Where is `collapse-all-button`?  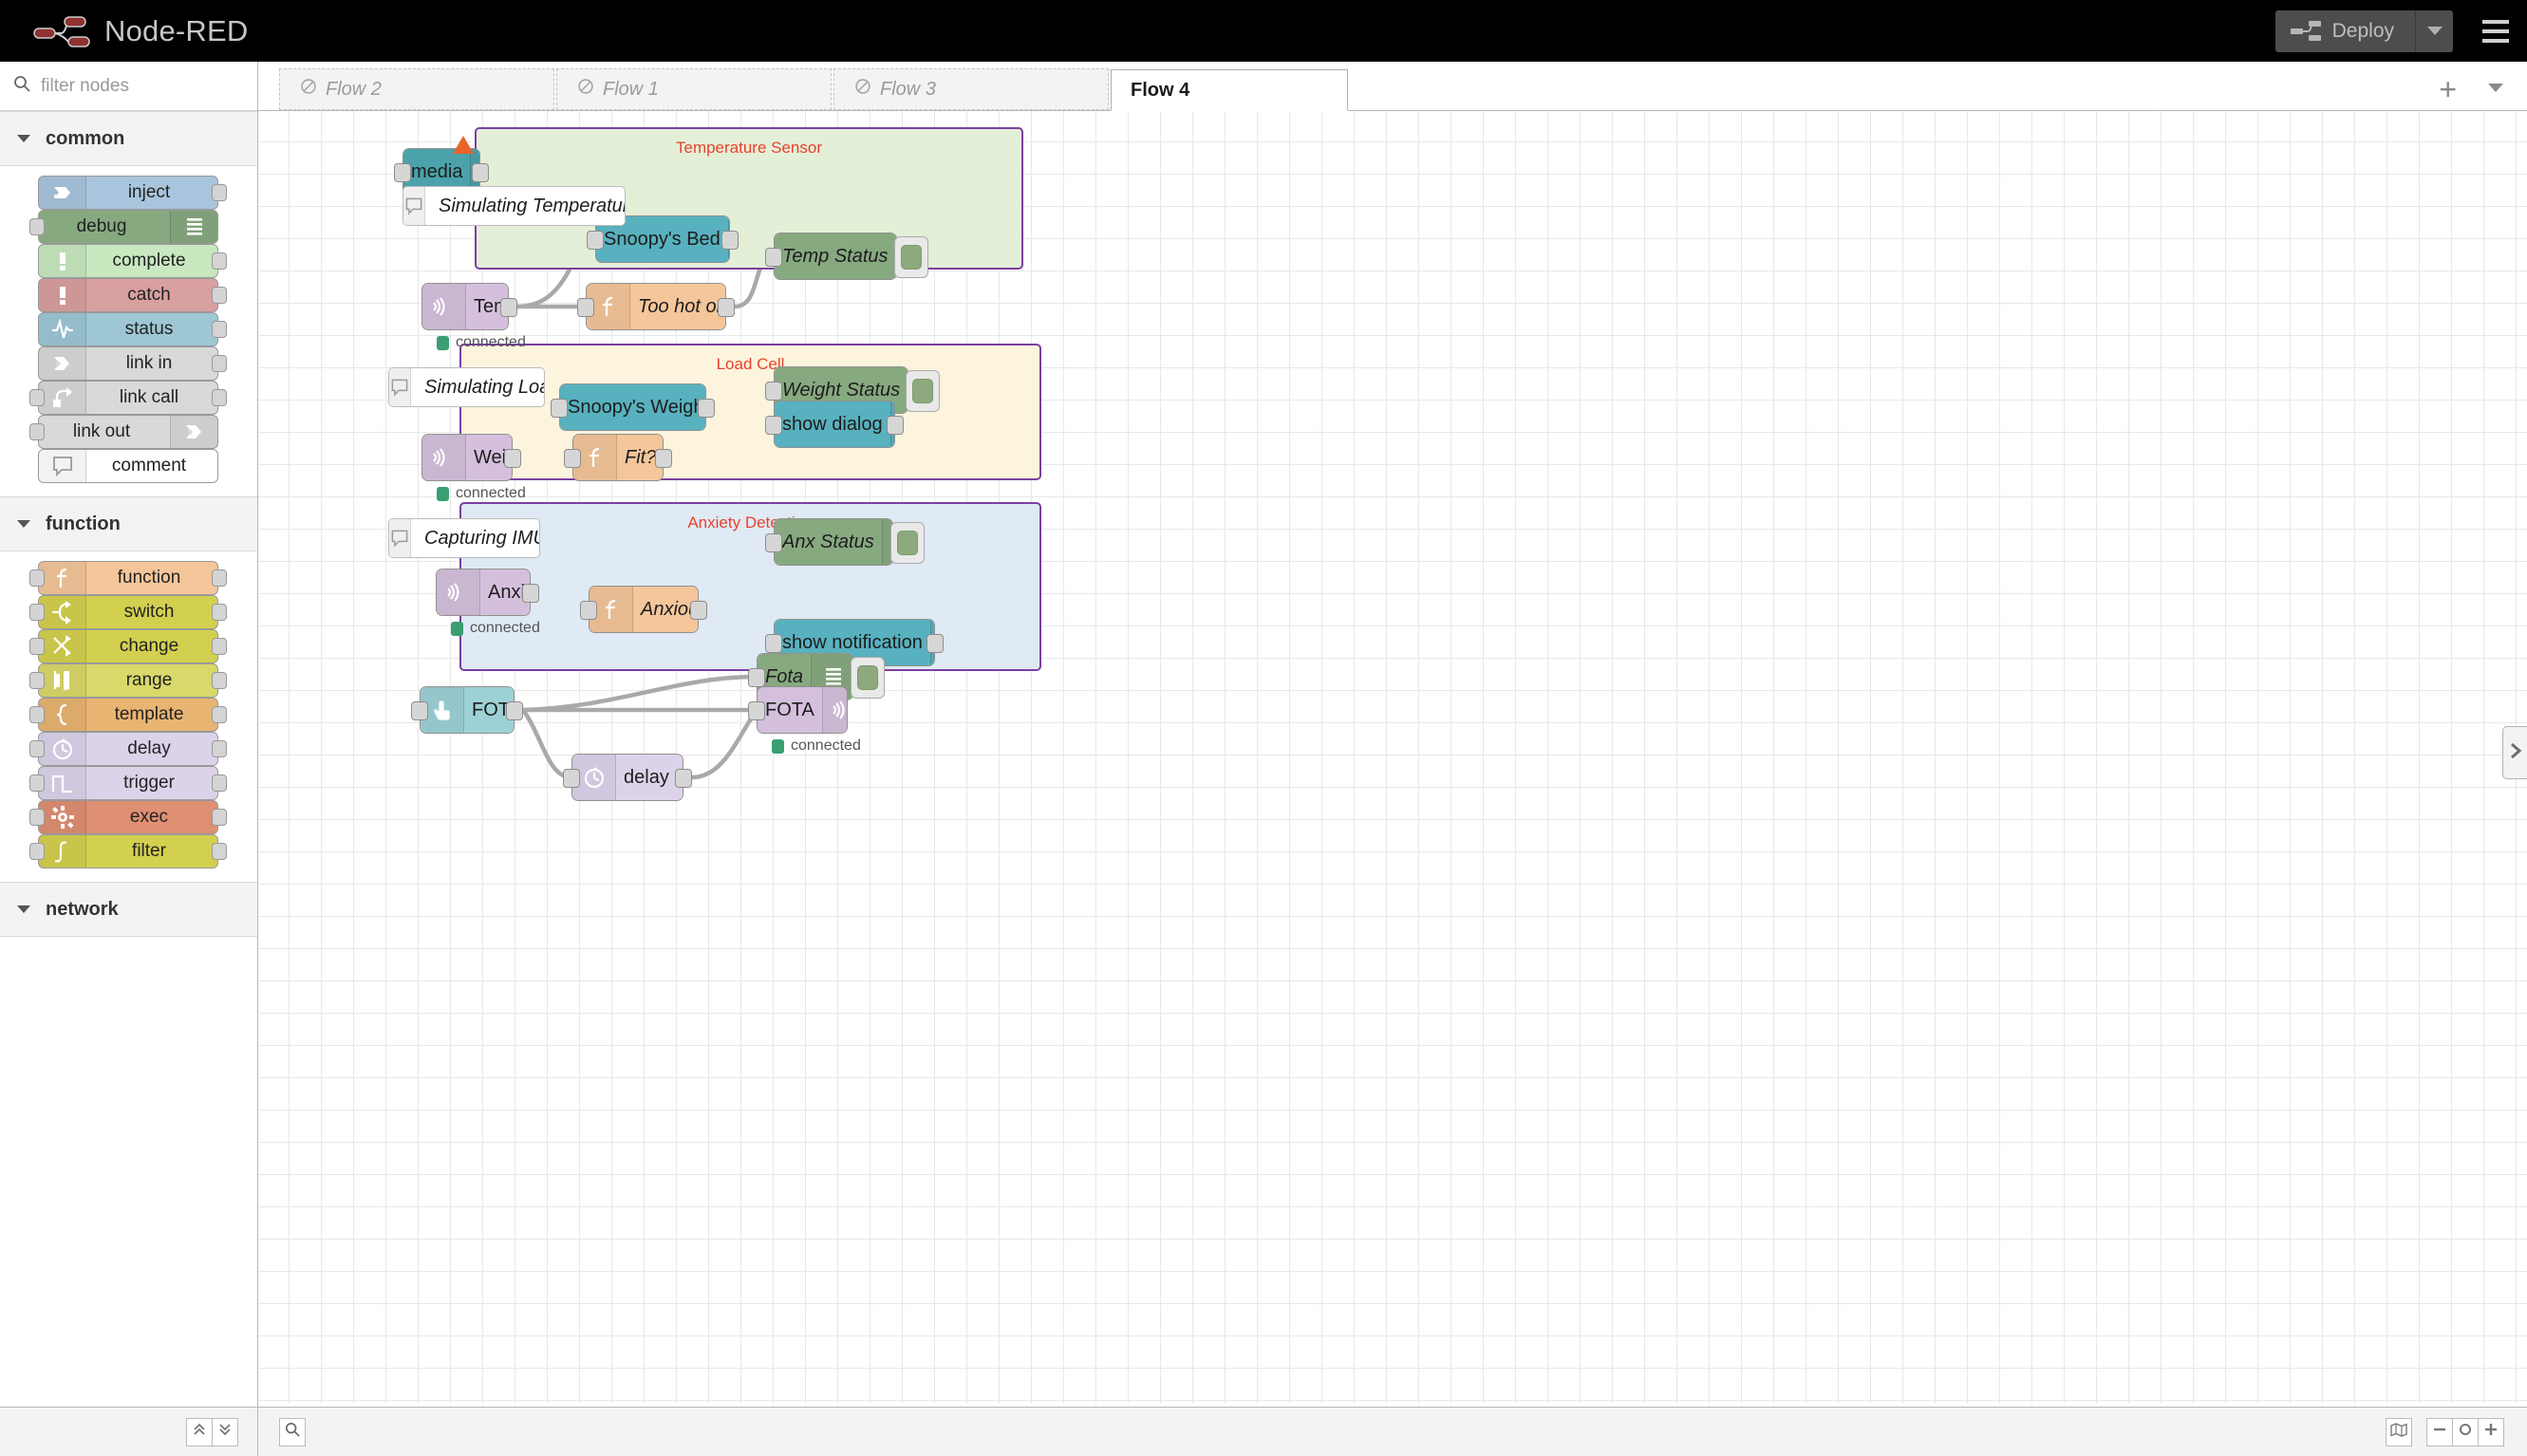
collapse-all-button is located at coordinates (199, 1432).